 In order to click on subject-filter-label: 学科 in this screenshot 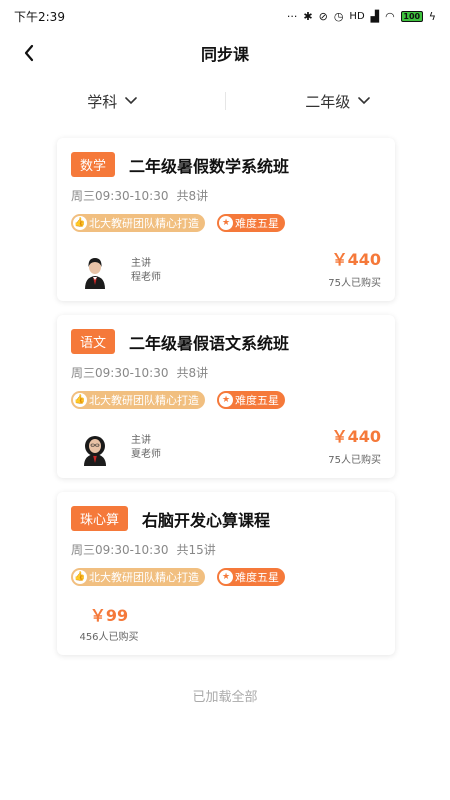, I will do `click(102, 101)`.